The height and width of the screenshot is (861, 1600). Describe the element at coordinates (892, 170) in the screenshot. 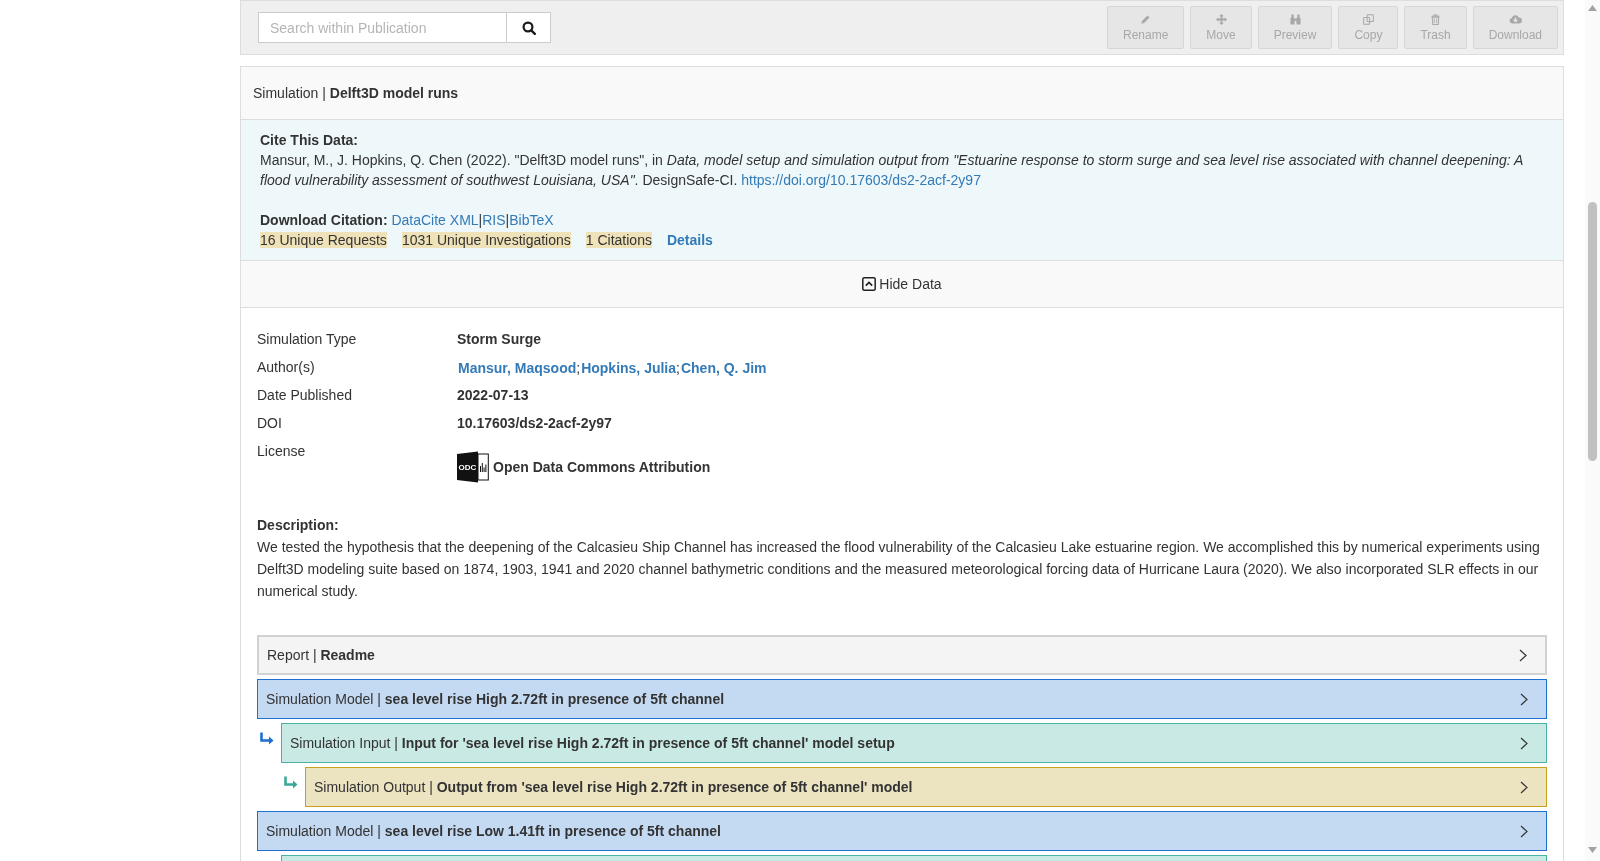

I see `citation-text: Mansur, M., J. Hopkins, Q. Chen (2022). "Delft3D model runs", in Data, model setup and simulation output from "Estuarine response to storm surge and sea level rise associated with channel deepening: A flood vulnerability assessment of southwest Louisiana, USA". DesignSafe-CI. https://doi.org/10.17603/ds2-2acf-2y97` at that location.